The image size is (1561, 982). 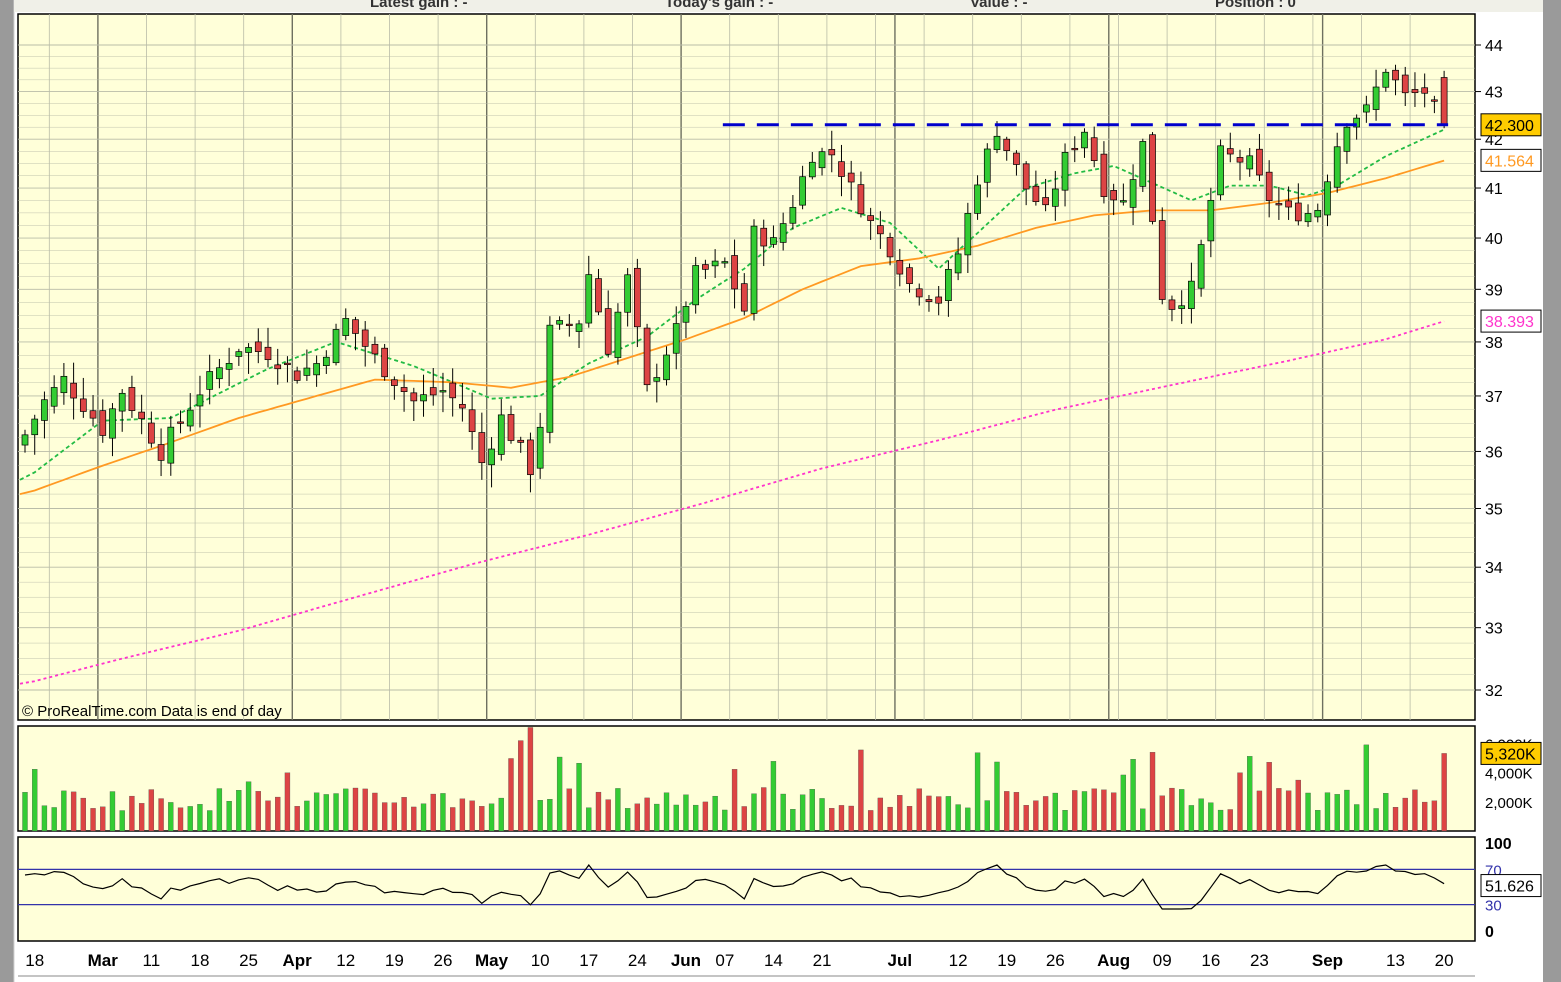 What do you see at coordinates (724, 960) in the screenshot?
I see `date-tick-label: 07` at bounding box center [724, 960].